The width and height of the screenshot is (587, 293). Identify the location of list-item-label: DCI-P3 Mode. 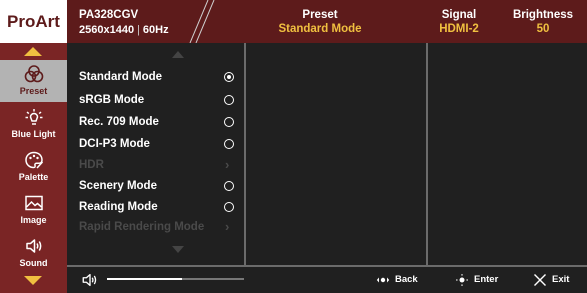
(114, 144).